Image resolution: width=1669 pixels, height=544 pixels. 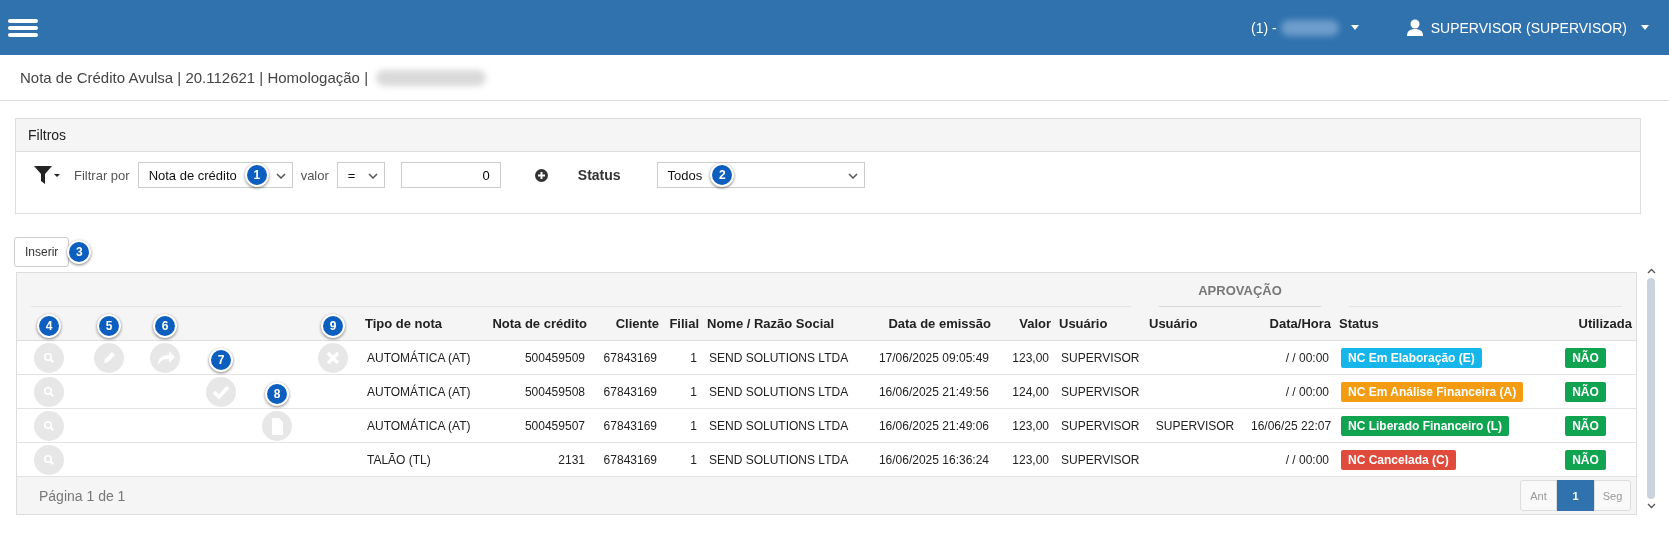 I want to click on scroll-down-icon, so click(x=1651, y=506).